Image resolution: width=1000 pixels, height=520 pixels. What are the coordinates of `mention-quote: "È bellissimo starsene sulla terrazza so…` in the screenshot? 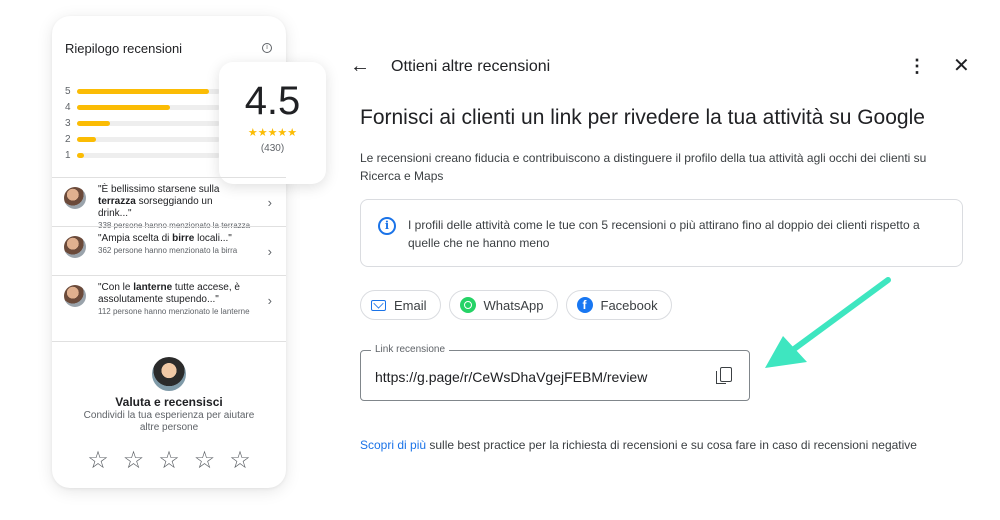 It's located at (159, 201).